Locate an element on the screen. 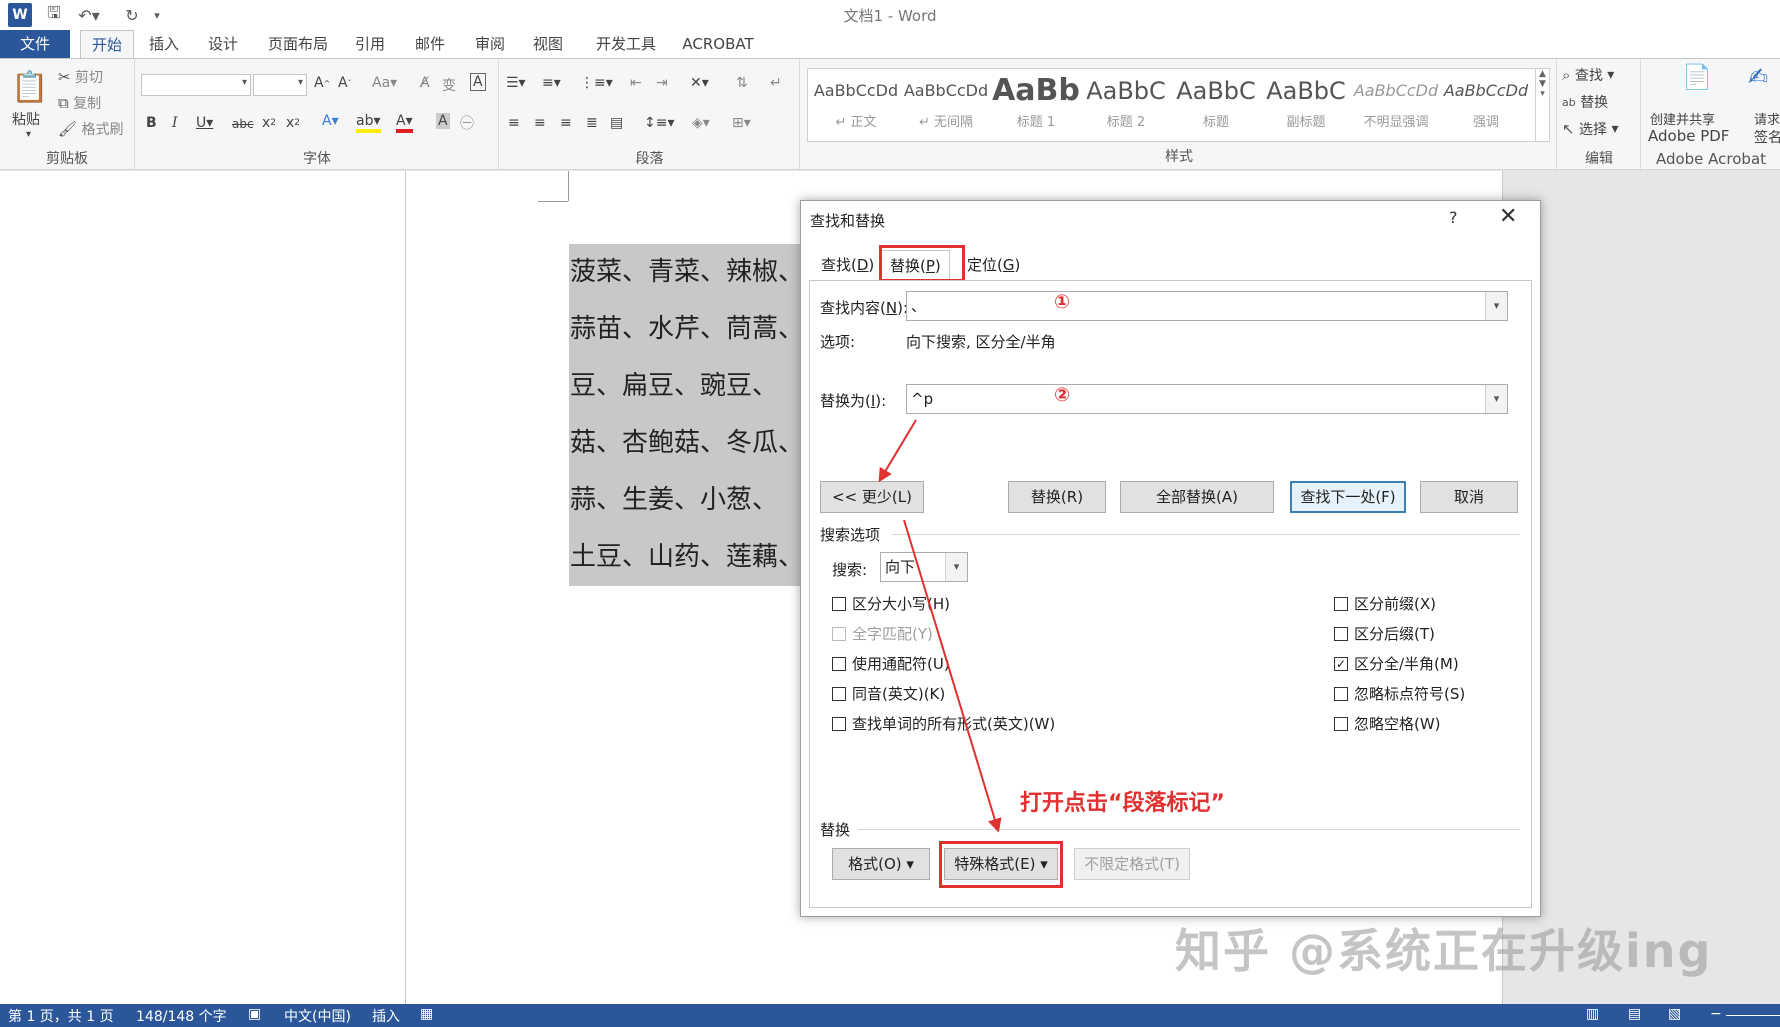 The height and width of the screenshot is (1027, 1780). status-page: 第 1 页，共 1 页 is located at coordinates (61, 1016).